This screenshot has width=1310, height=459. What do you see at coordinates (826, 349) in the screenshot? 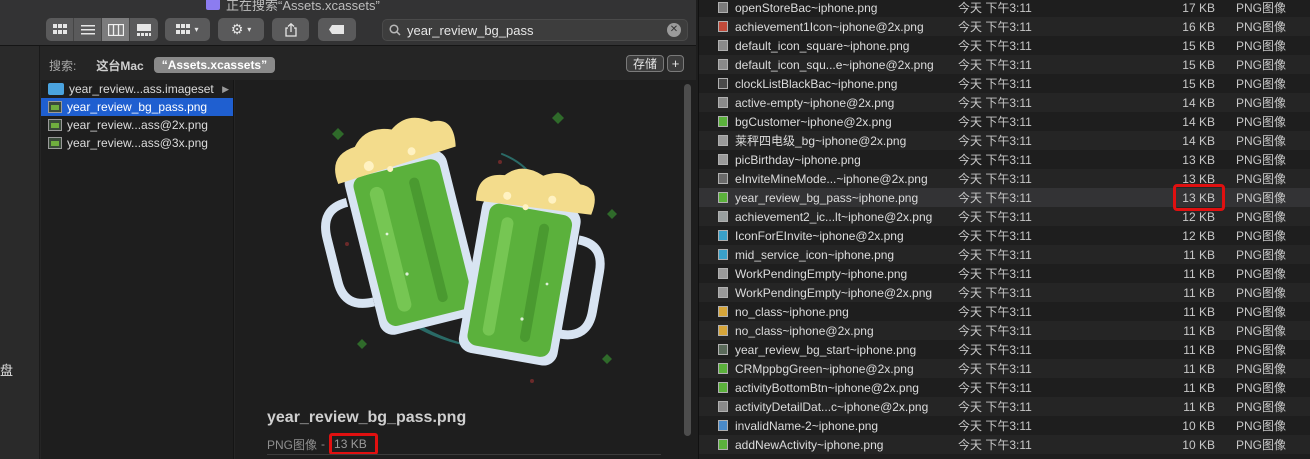
I see `file-name: year_review_bg_start~iphone.png` at bounding box center [826, 349].